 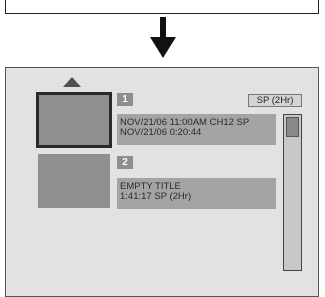 What do you see at coordinates (292, 192) in the screenshot?
I see `title-list-scrollbar` at bounding box center [292, 192].